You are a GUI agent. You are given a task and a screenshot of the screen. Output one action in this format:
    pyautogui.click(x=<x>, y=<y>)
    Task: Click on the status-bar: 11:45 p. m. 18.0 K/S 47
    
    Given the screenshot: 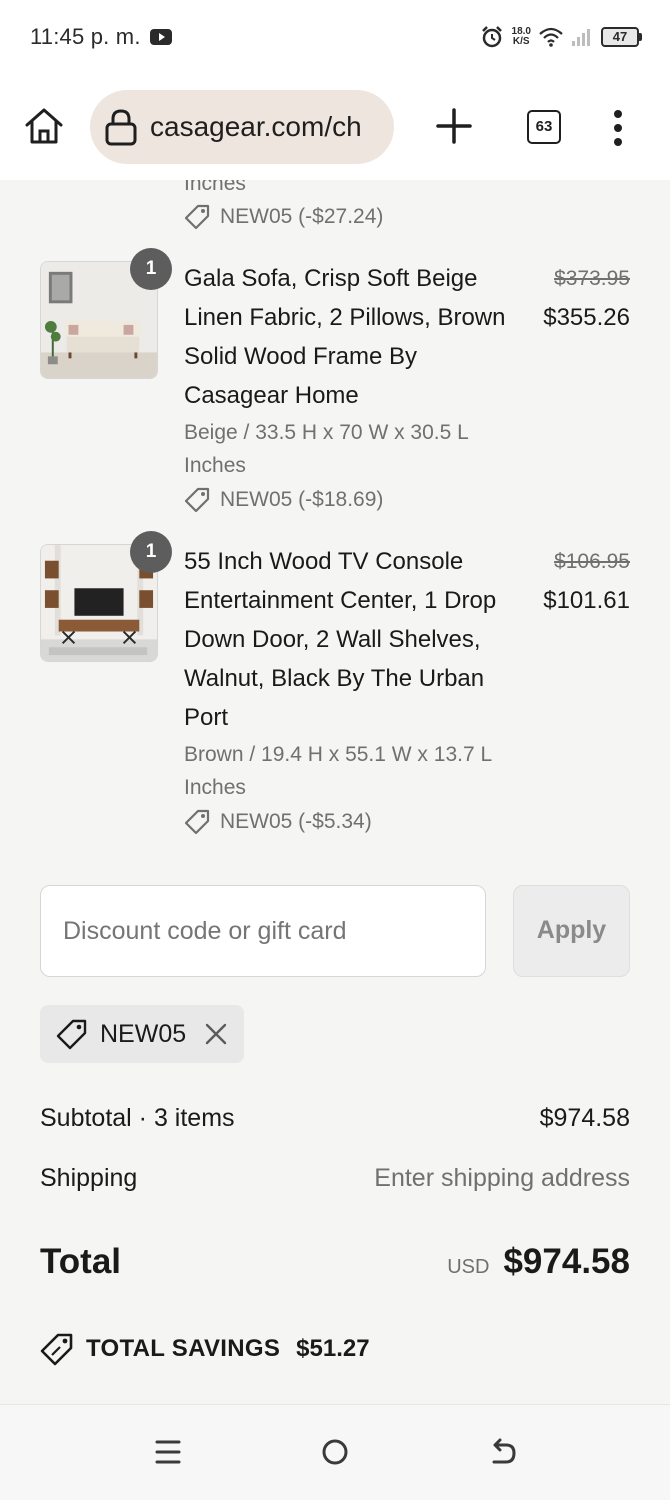 What is the action you would take?
    pyautogui.click(x=335, y=38)
    